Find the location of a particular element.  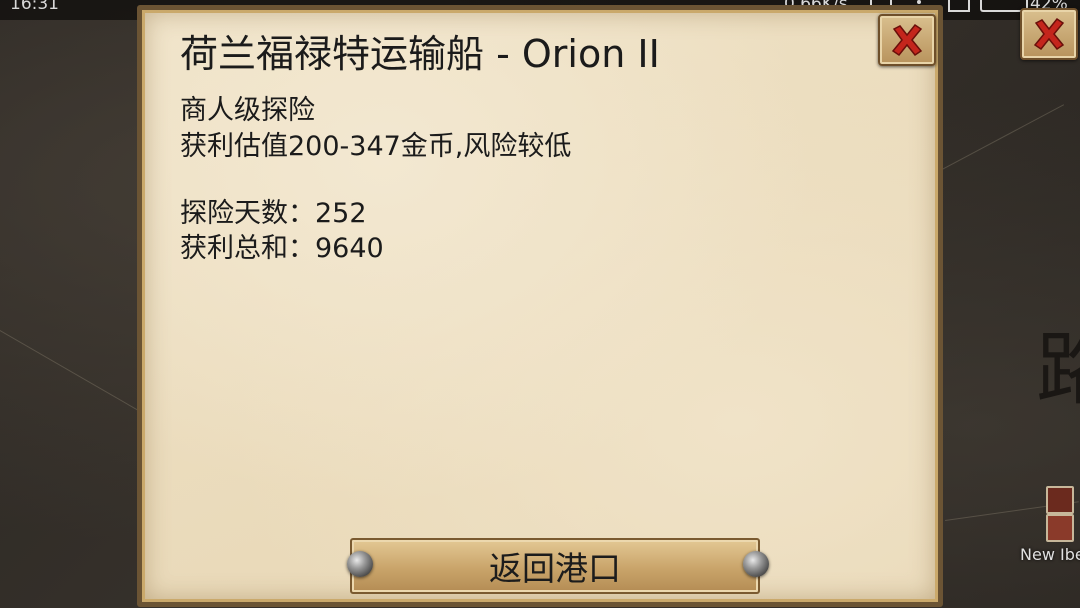

dialog-title: 荷兰福禄特运输船 - Orion II is located at coordinates (420, 54).